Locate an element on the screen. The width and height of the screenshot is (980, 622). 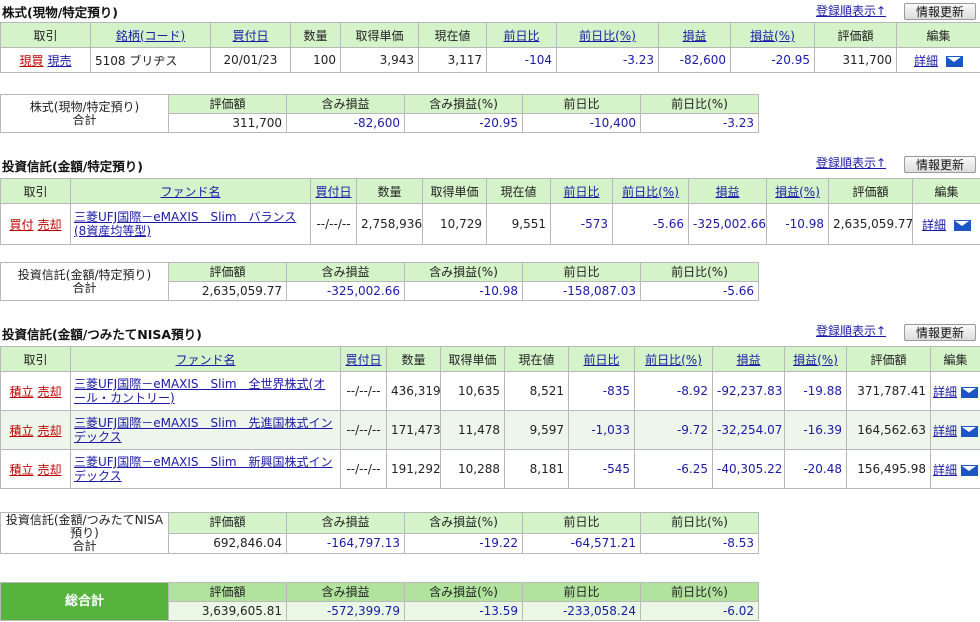
sum-unrealized: -325,002.66 is located at coordinates (345, 291).